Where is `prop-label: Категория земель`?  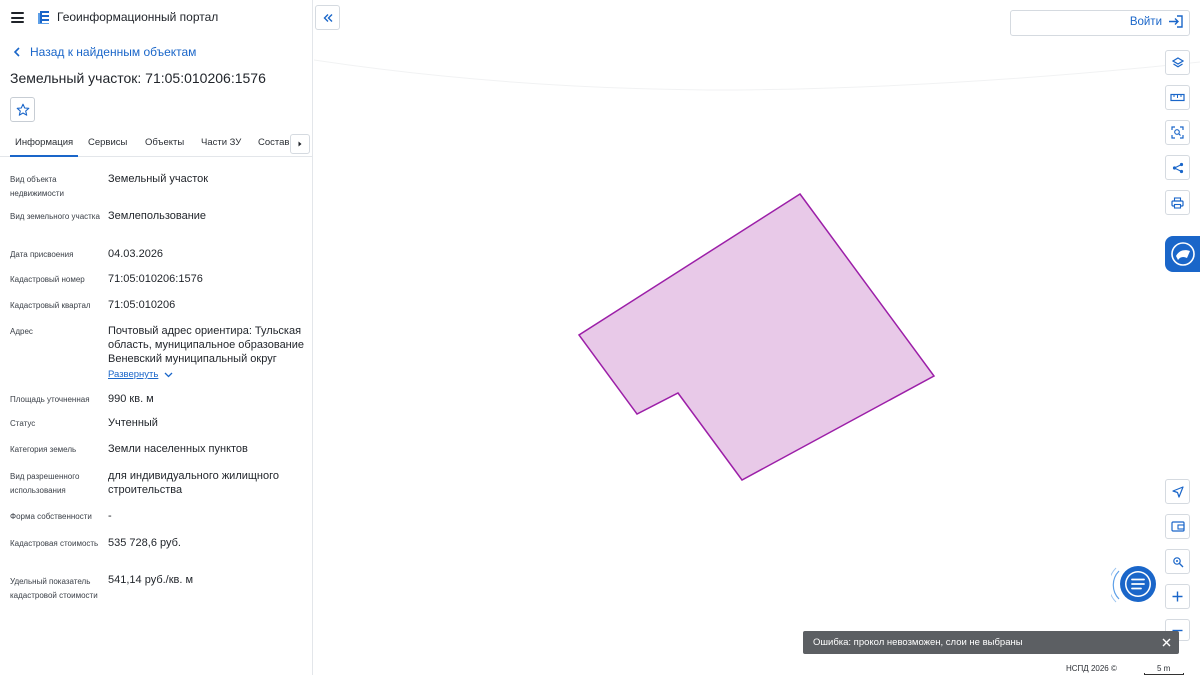 prop-label: Категория земель is located at coordinates (43, 449).